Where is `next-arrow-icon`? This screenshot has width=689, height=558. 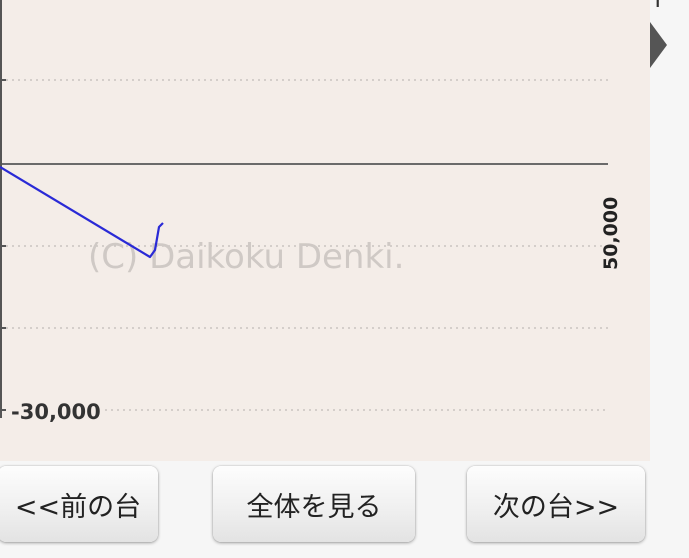
next-arrow-icon is located at coordinates (658, 45).